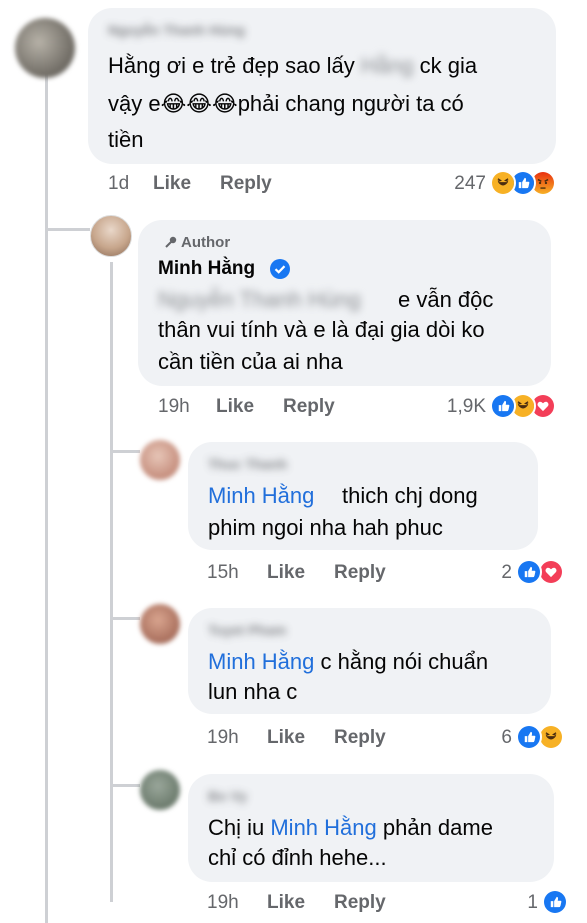  I want to click on comment-text-line: phim ngoi nha hah phuc, so click(325, 527).